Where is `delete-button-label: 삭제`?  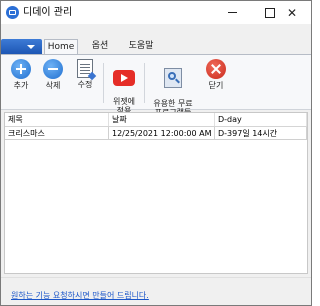 delete-button-label: 삭제 is located at coordinates (53, 85).